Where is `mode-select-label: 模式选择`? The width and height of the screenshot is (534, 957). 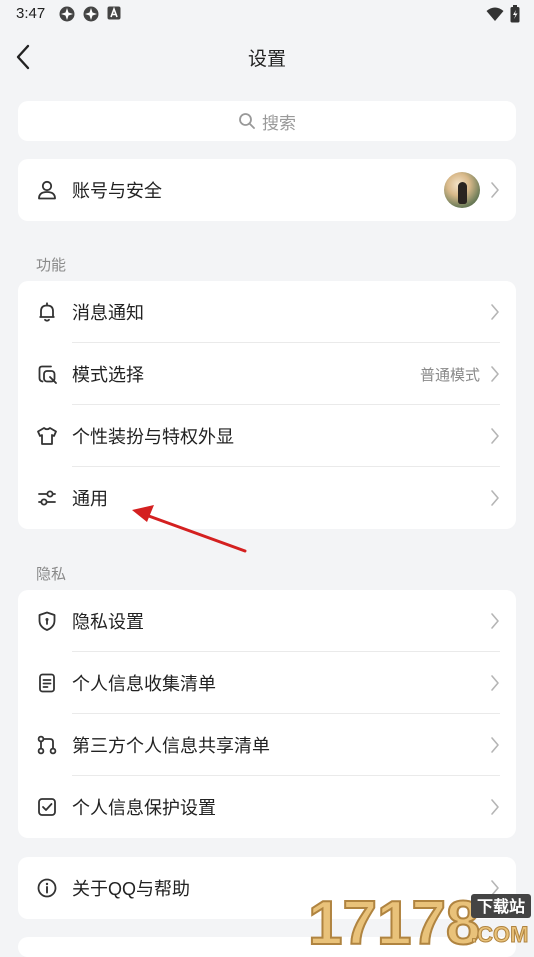 mode-select-label: 模式选择 is located at coordinates (108, 375).